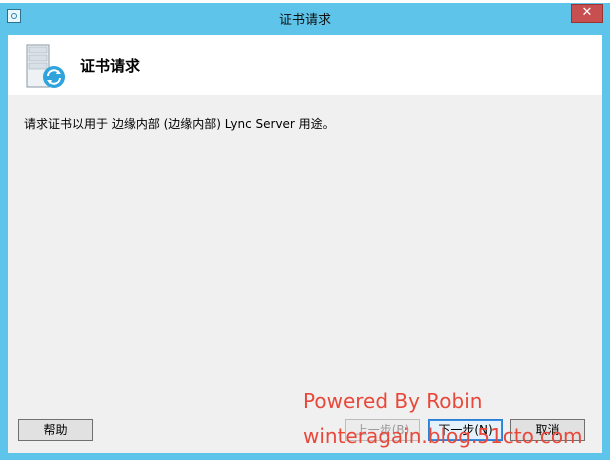 This screenshot has width=610, height=460. Describe the element at coordinates (179, 124) in the screenshot. I see `description-text: 请求证书以用于 边缘内部 (边缘内部) Lync Server 用途。` at that location.